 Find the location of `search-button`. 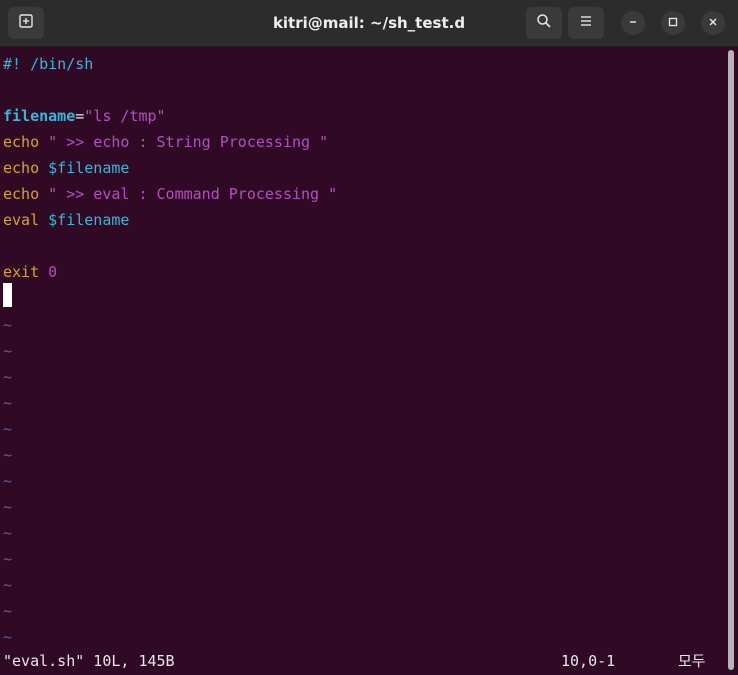

search-button is located at coordinates (544, 23).